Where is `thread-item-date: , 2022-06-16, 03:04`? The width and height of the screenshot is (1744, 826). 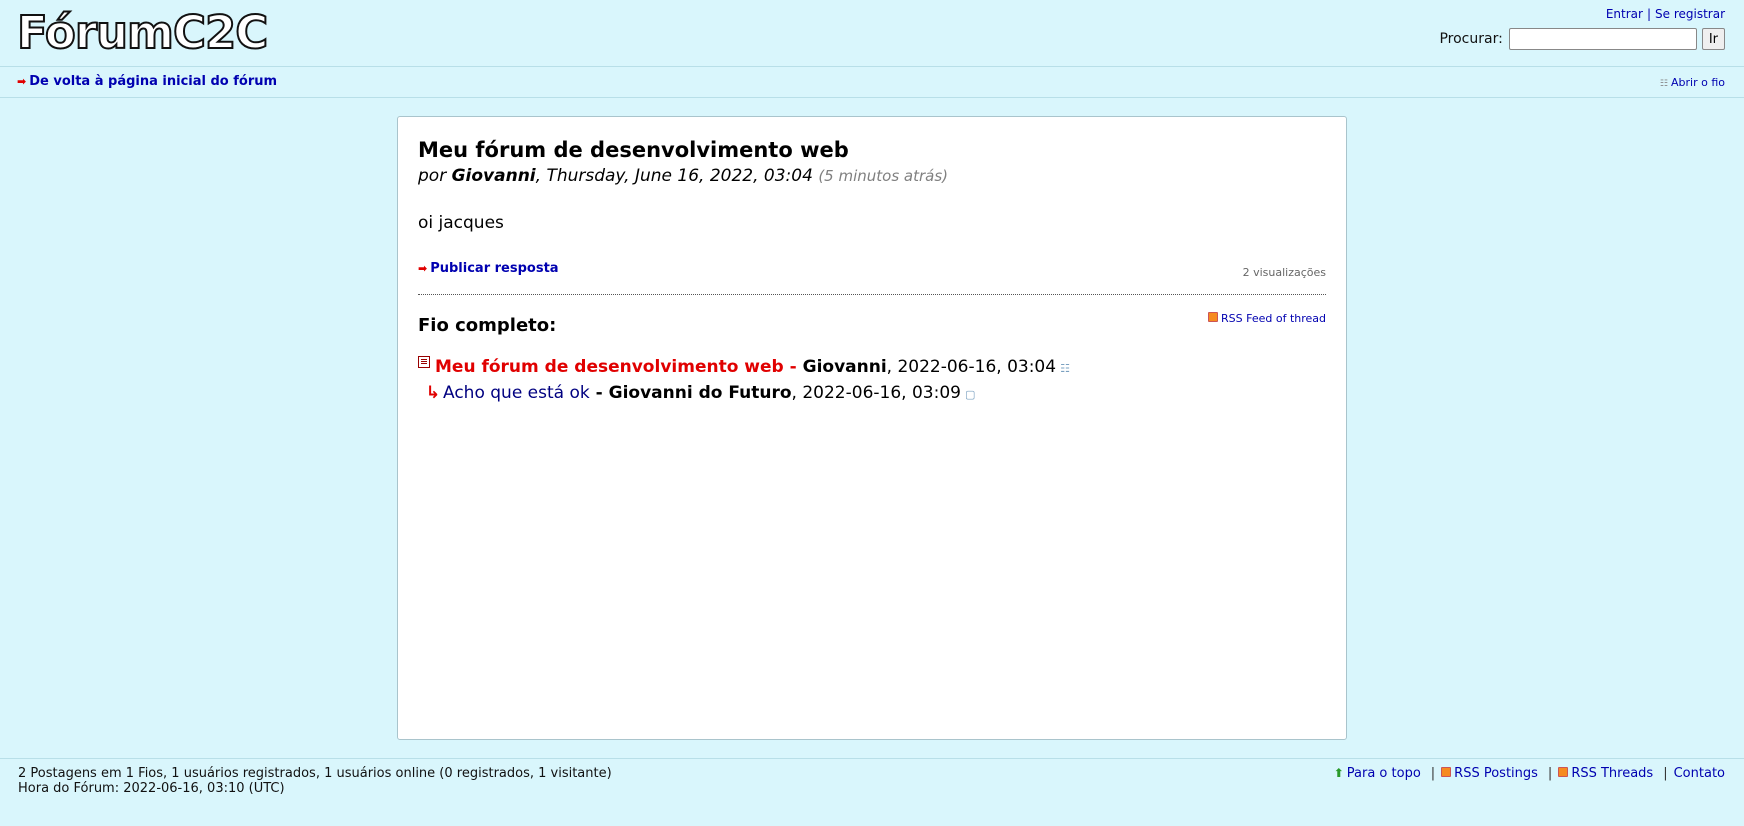 thread-item-date: , 2022-06-16, 03:04 is located at coordinates (971, 367).